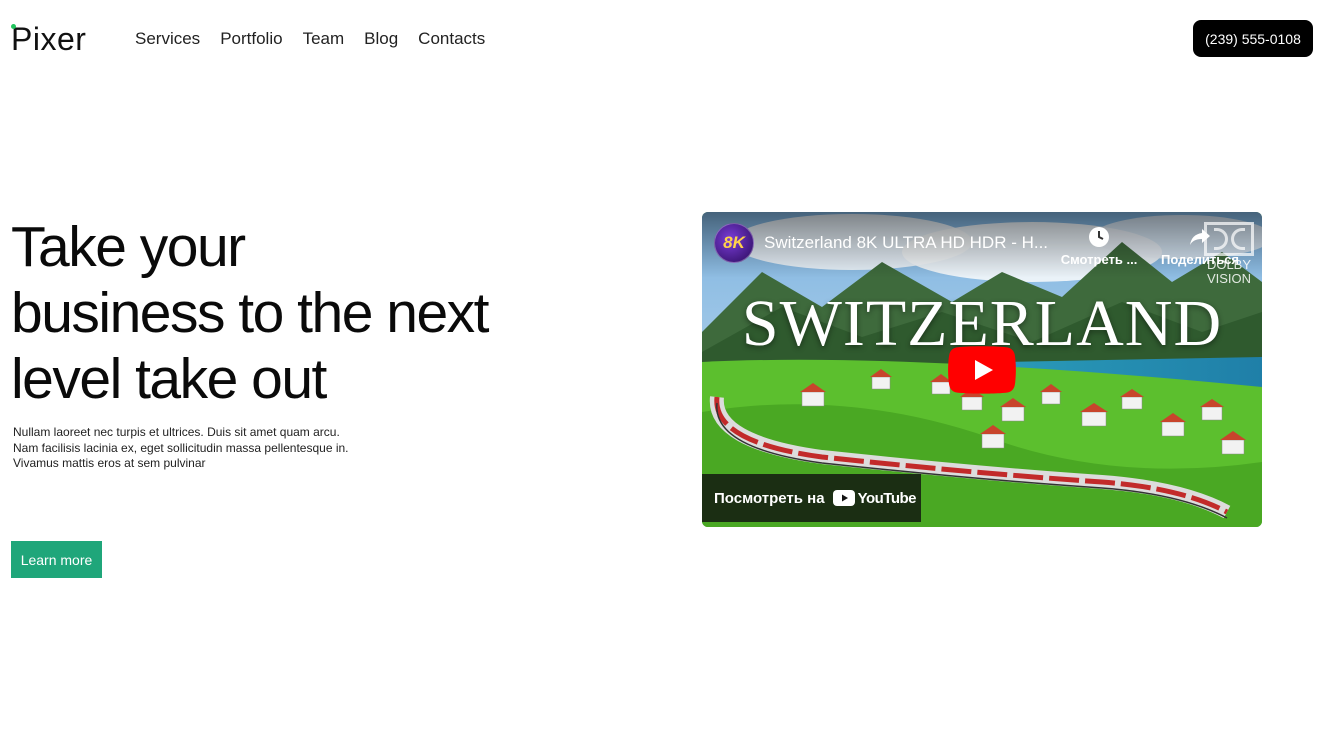  Describe the element at coordinates (324, 39) in the screenshot. I see `nav-team: Team` at that location.